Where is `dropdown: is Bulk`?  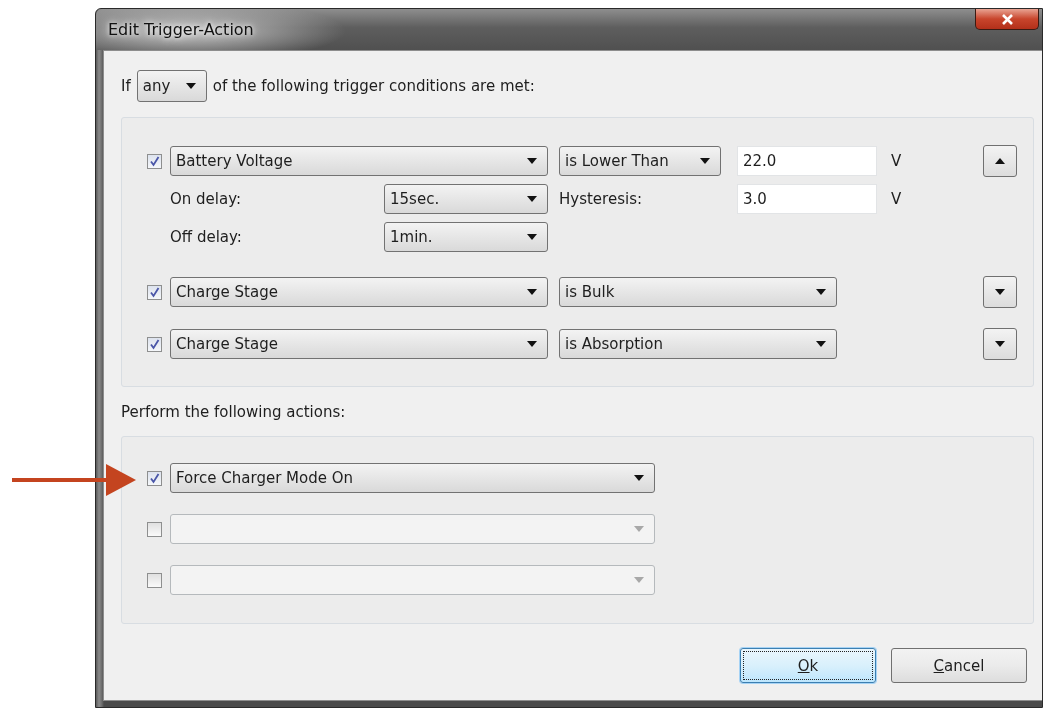 dropdown: is Bulk is located at coordinates (698, 292).